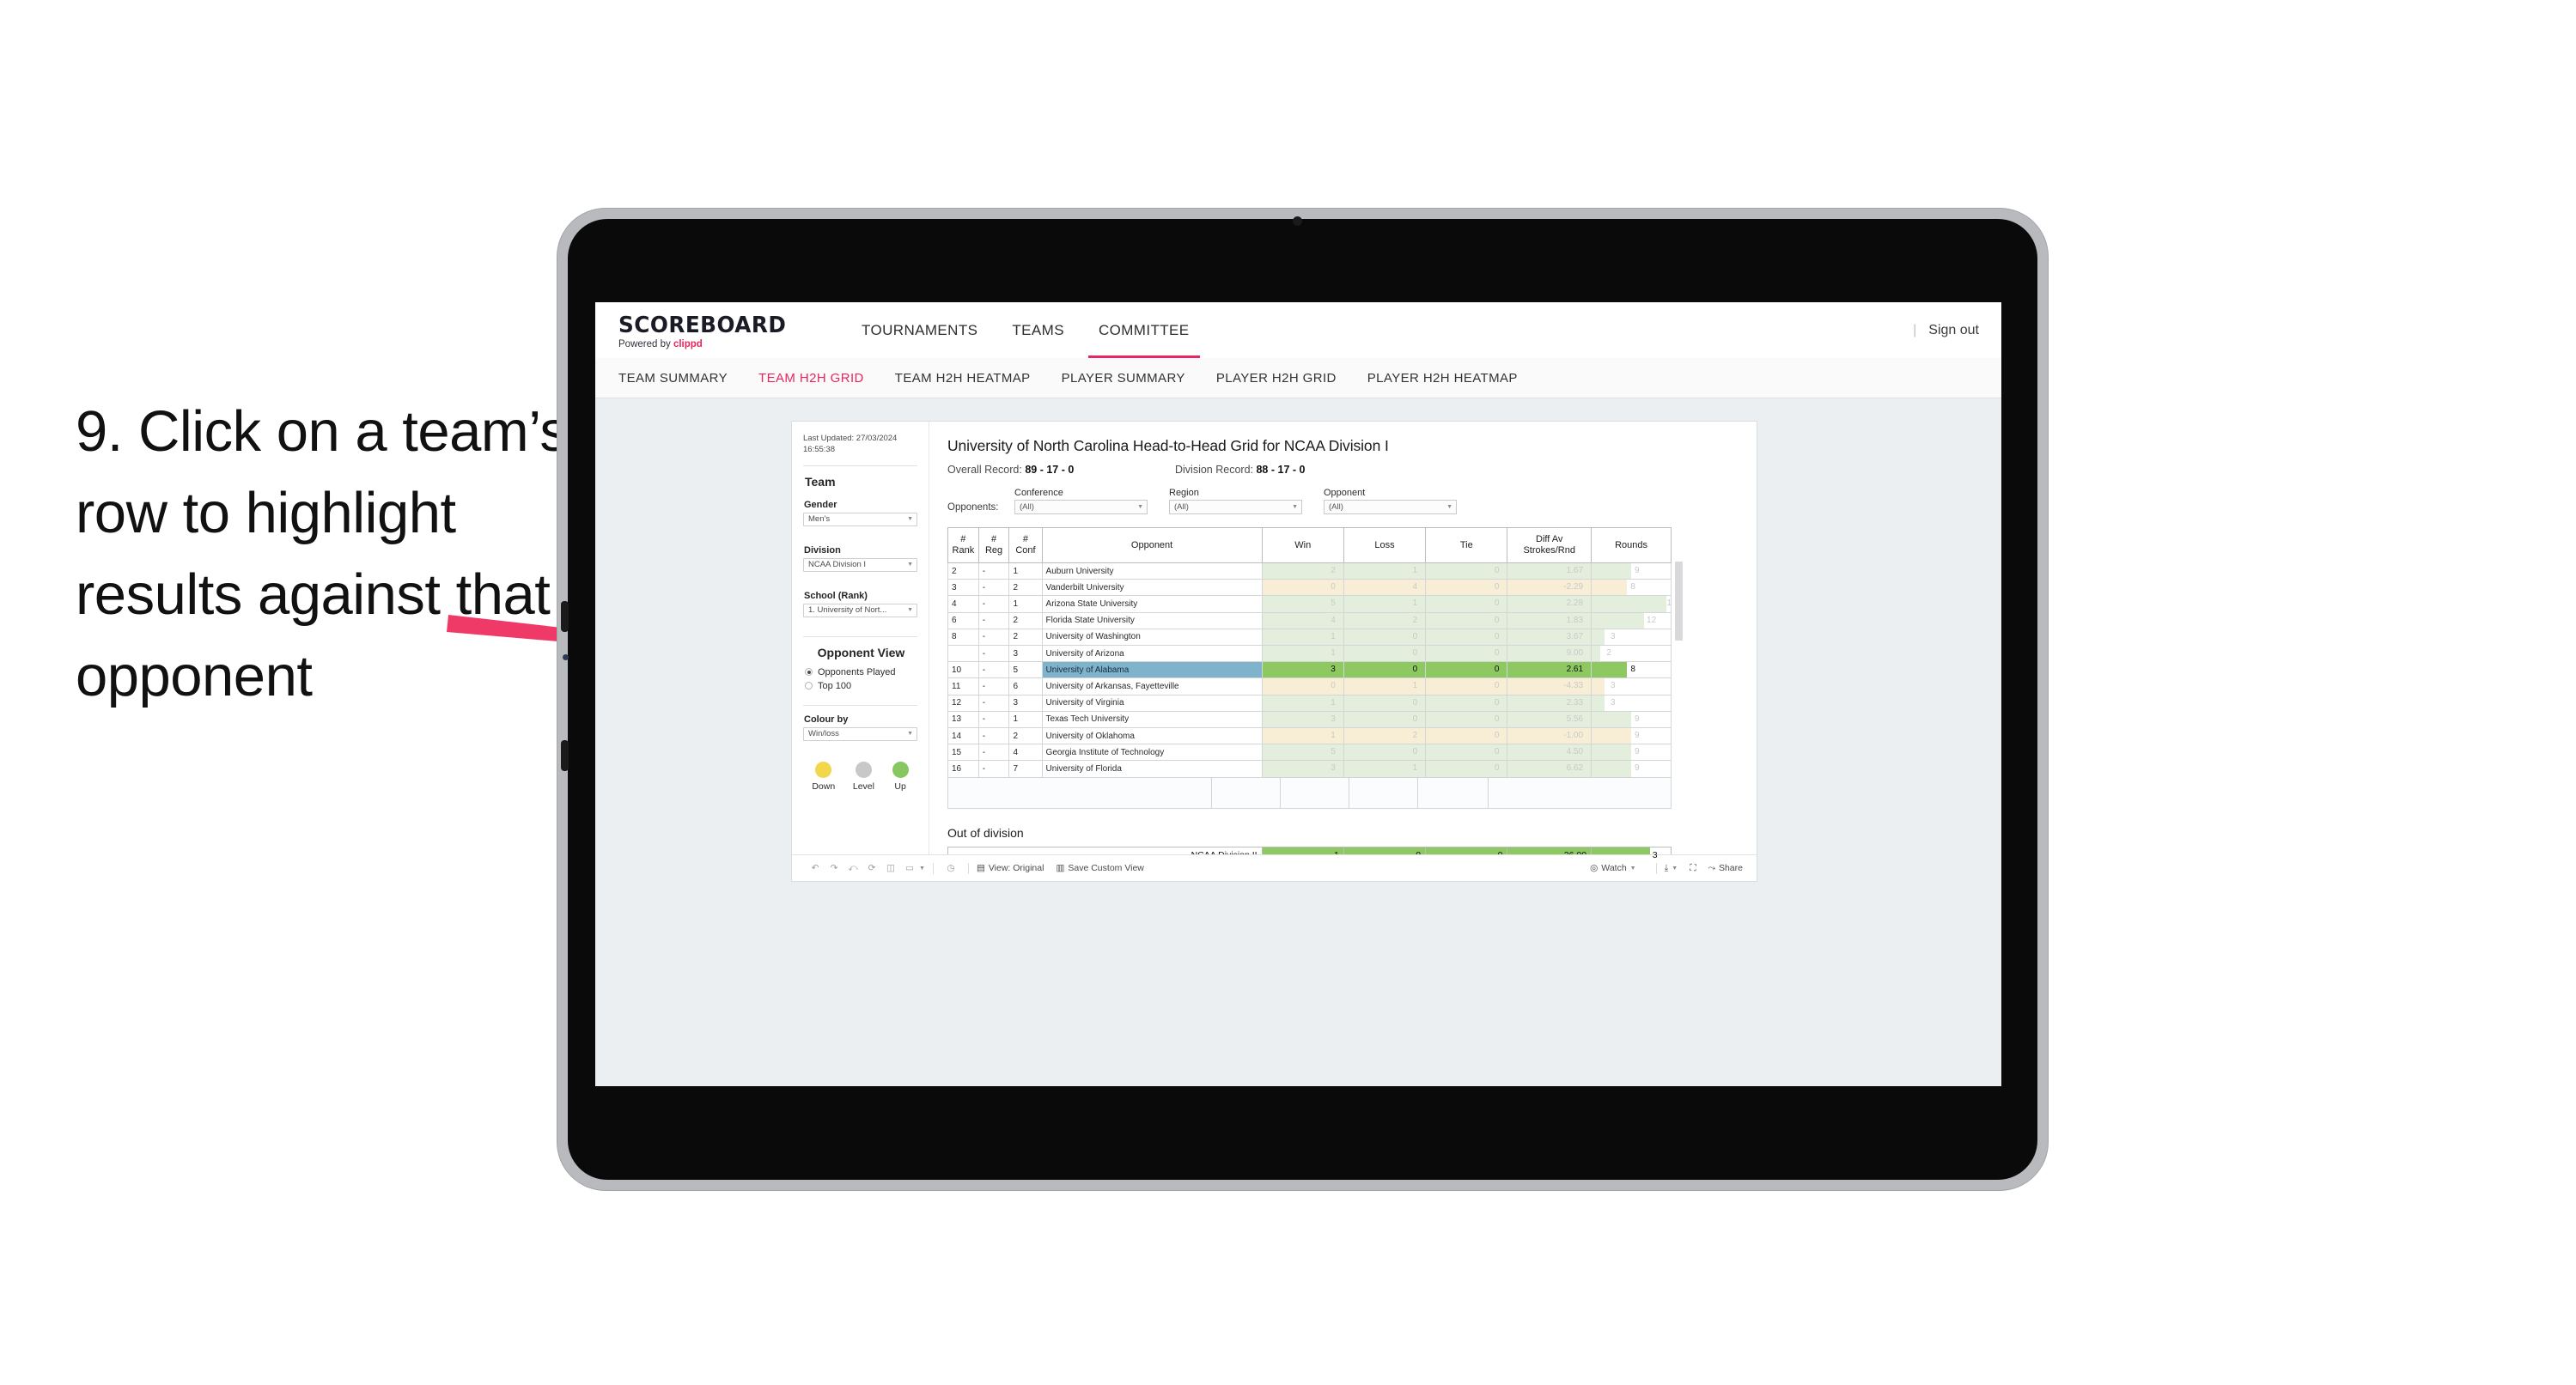 This screenshot has height=1385, width=2576. I want to click on legend-item-level: Level, so click(863, 776).